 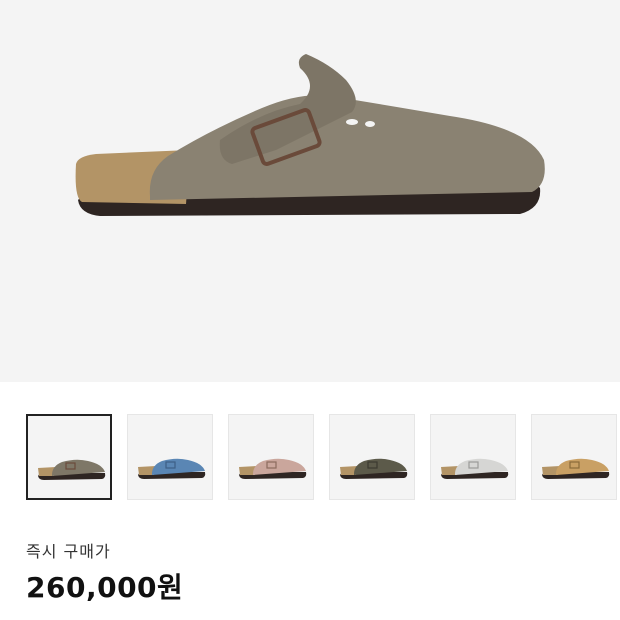 What do you see at coordinates (475, 468) in the screenshot?
I see `clog-thumbnail-grey` at bounding box center [475, 468].